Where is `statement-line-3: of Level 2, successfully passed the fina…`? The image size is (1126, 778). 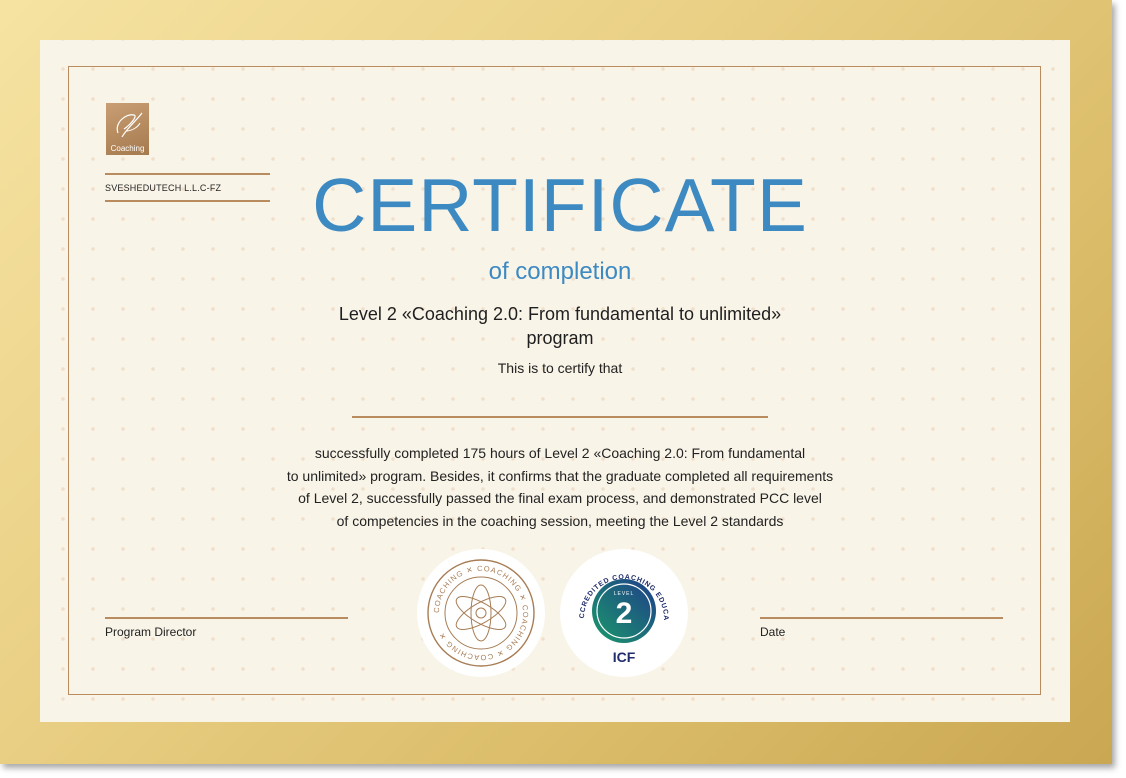 statement-line-3: of Level 2, successfully passed the fina… is located at coordinates (560, 498).